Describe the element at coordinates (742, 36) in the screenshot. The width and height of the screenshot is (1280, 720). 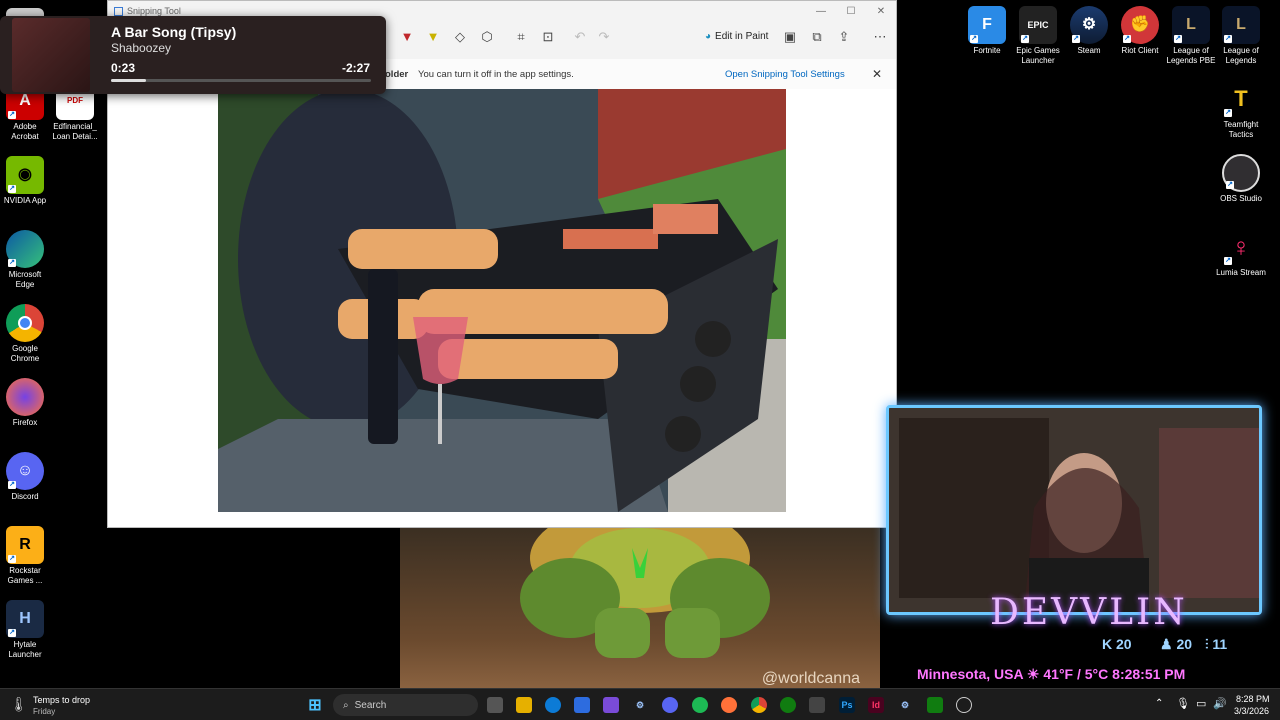
I see `edit-in-paint-label: Edit in Paint` at that location.